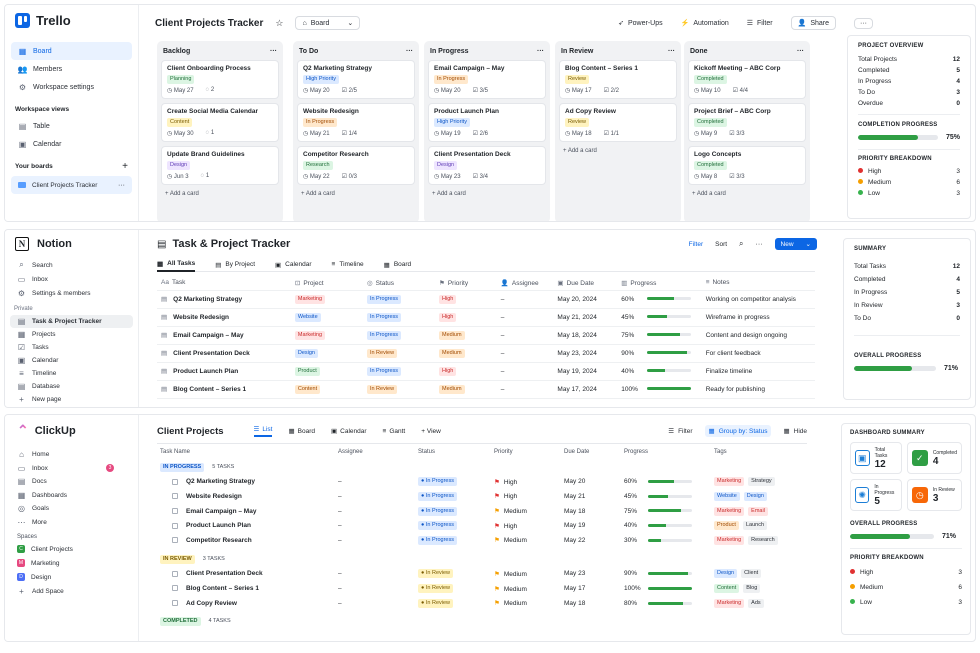  What do you see at coordinates (224, 335) in the screenshot?
I see `task-cell: ▤ Email Campaign – May` at bounding box center [224, 335].